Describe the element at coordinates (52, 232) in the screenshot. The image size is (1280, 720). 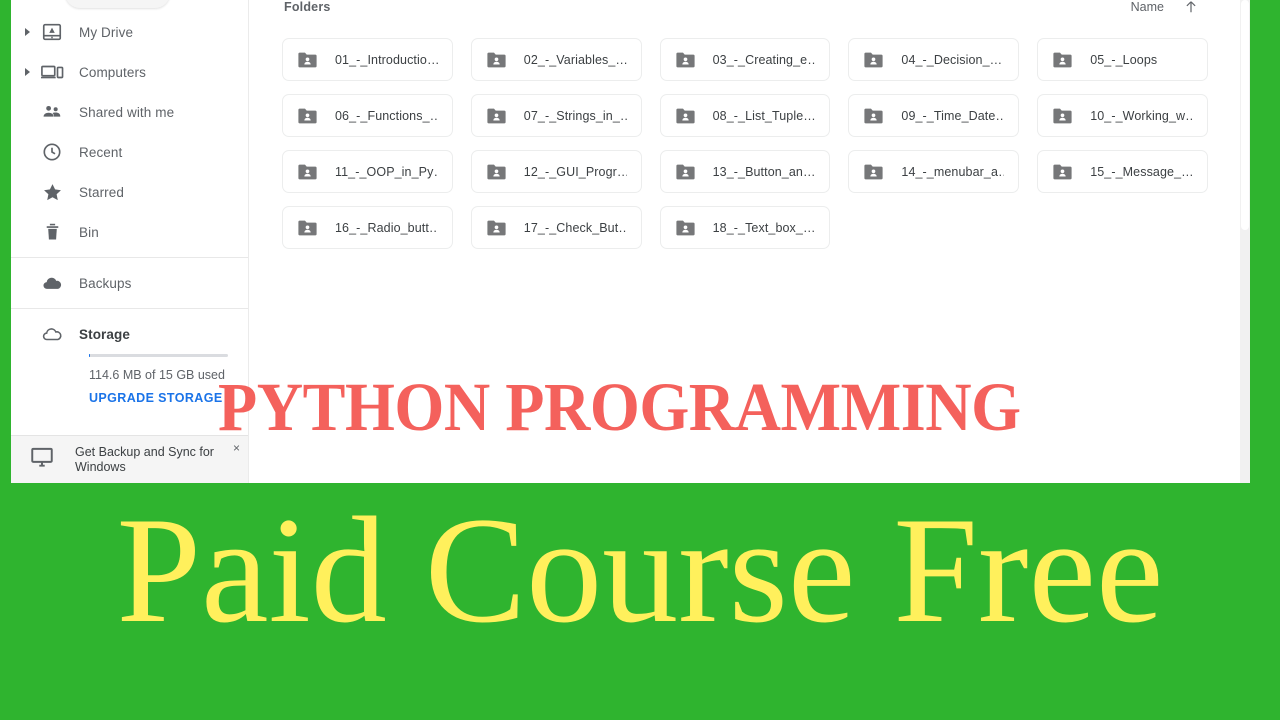
I see `trash-icon` at that location.